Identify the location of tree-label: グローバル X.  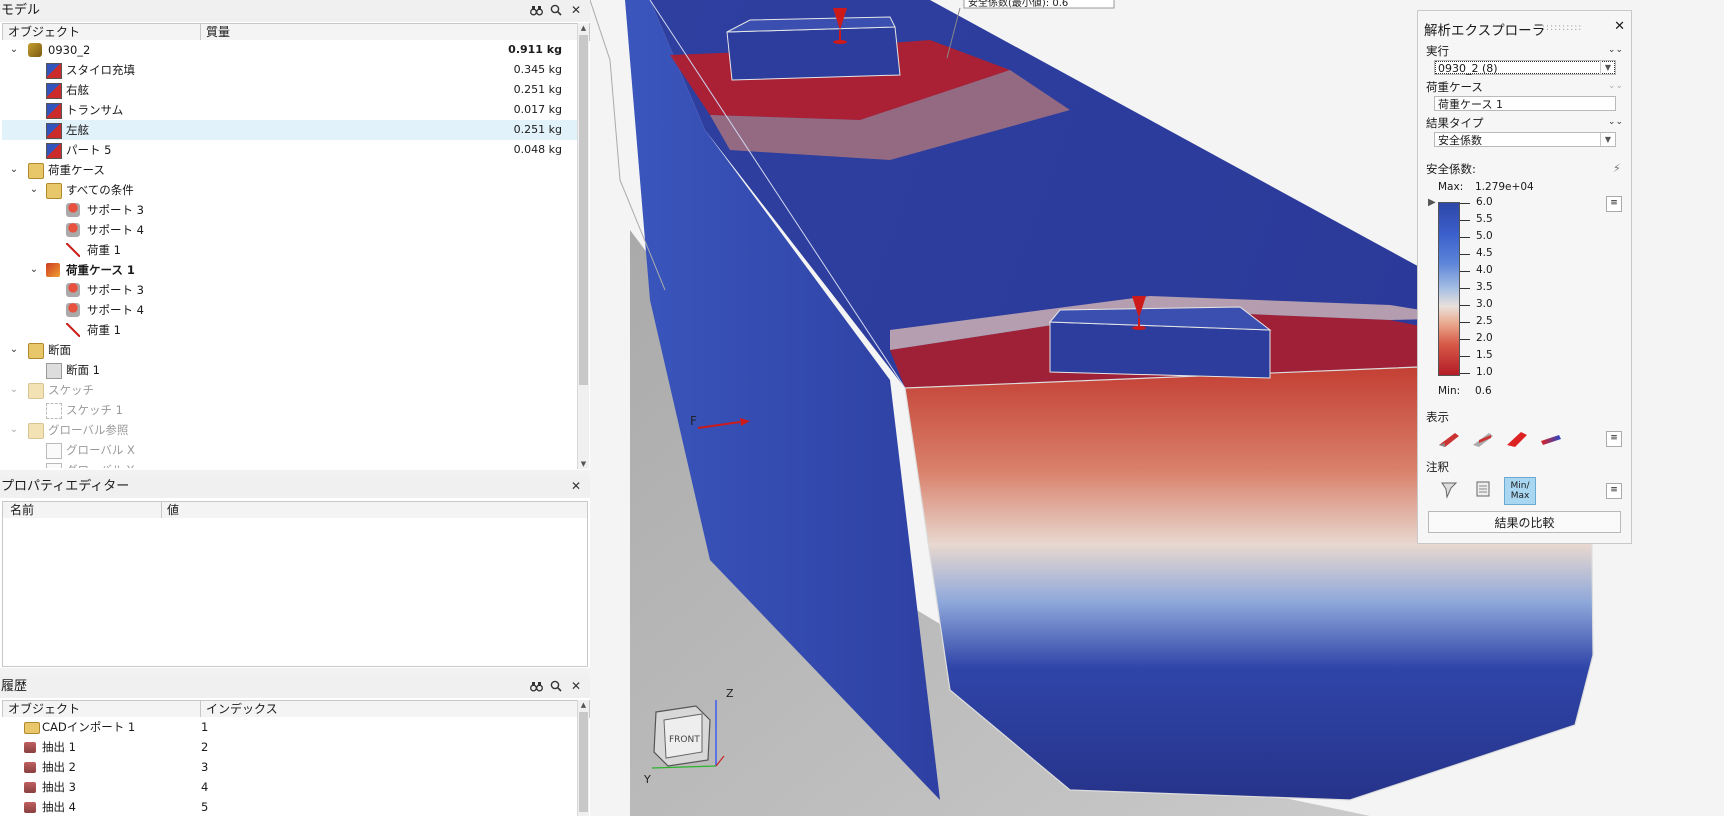
(100, 450).